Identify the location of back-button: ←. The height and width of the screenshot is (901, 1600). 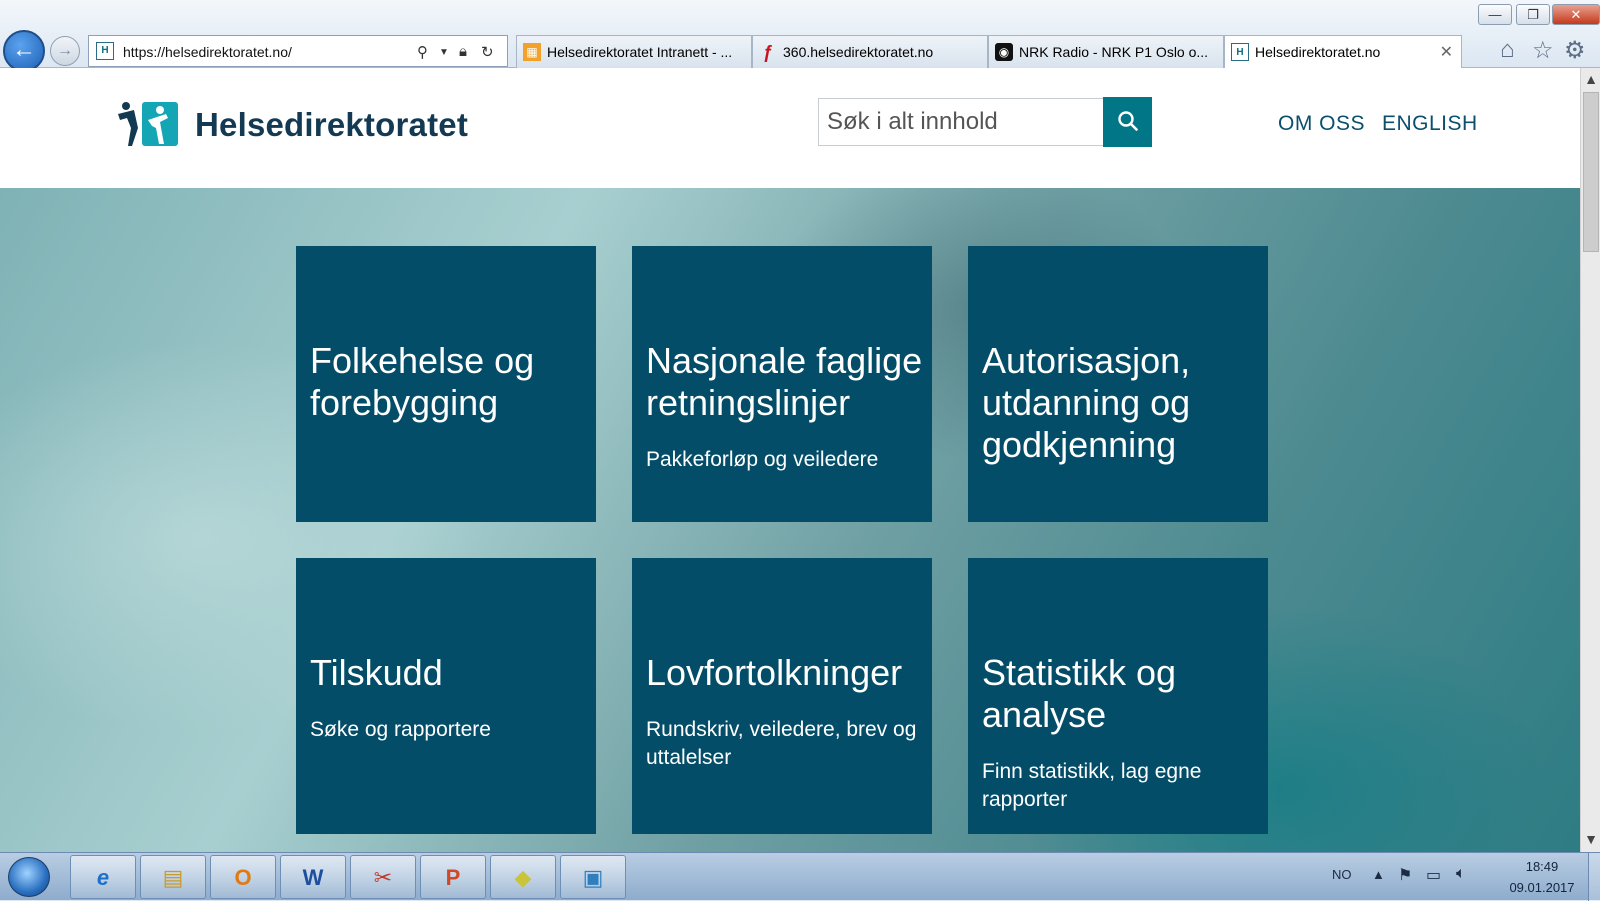
(24, 51).